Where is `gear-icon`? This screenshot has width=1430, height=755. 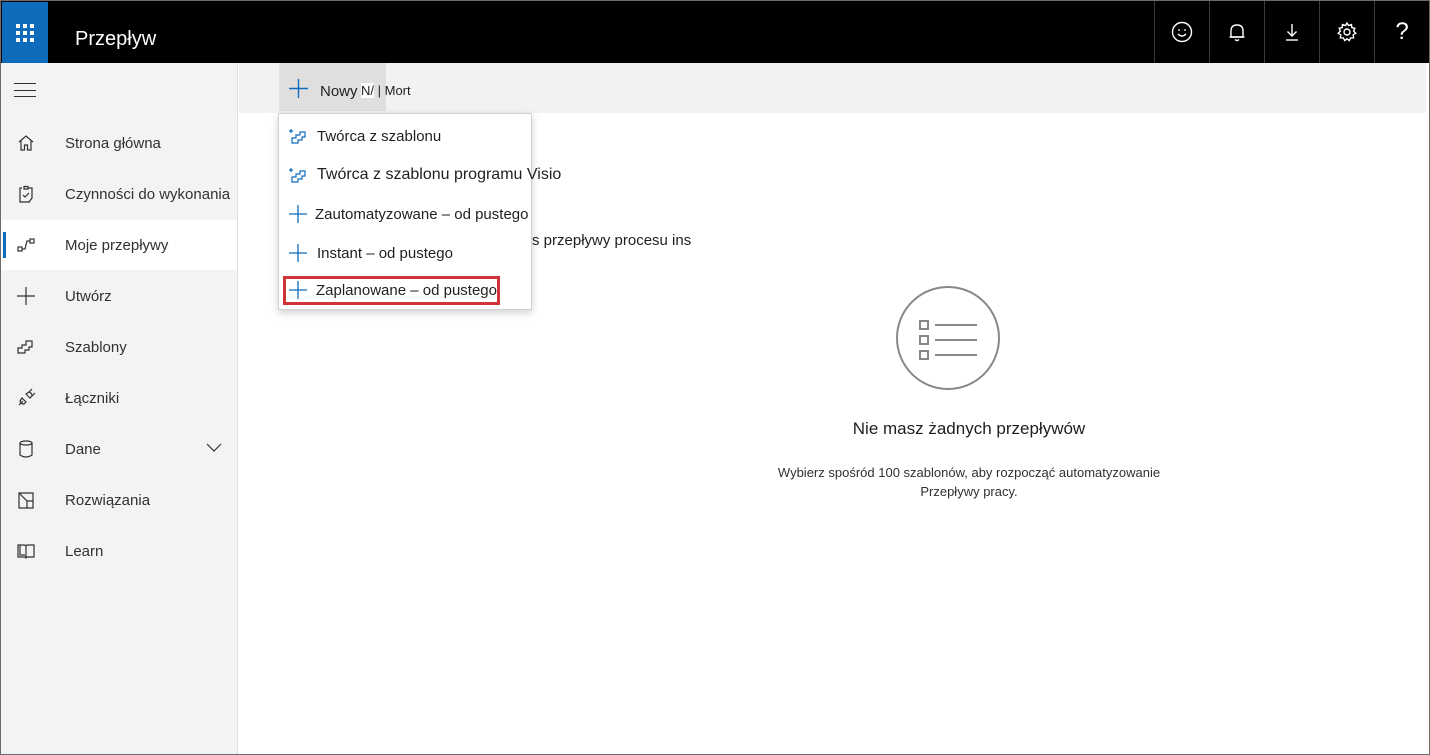 gear-icon is located at coordinates (1347, 31).